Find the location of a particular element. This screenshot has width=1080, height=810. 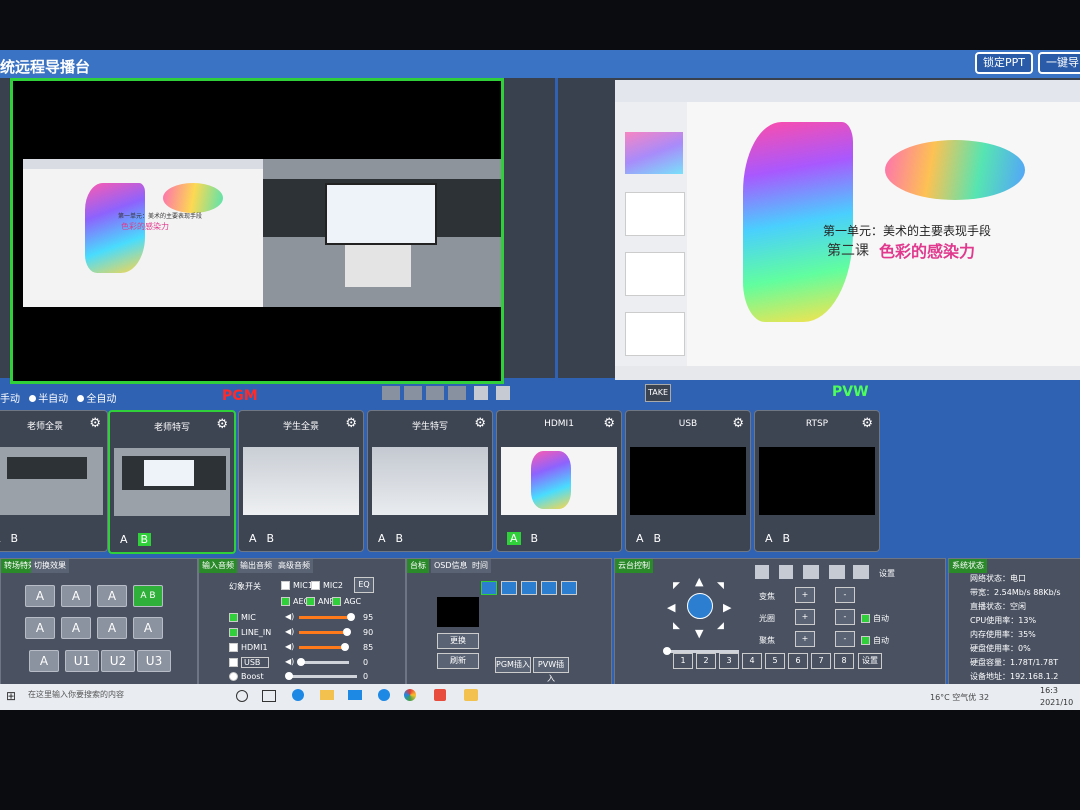

camera-person-icon is located at coordinates (786, 572).